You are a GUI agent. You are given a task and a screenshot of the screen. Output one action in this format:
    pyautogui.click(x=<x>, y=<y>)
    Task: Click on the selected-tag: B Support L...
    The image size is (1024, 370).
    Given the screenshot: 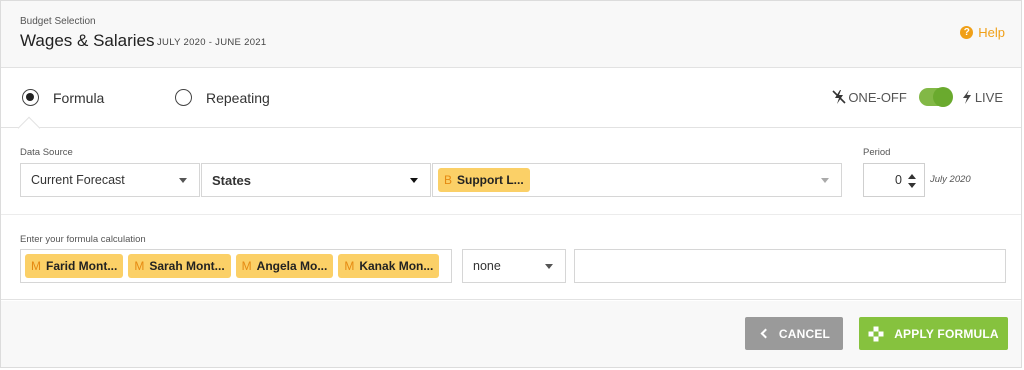 What is the action you would take?
    pyautogui.click(x=484, y=180)
    